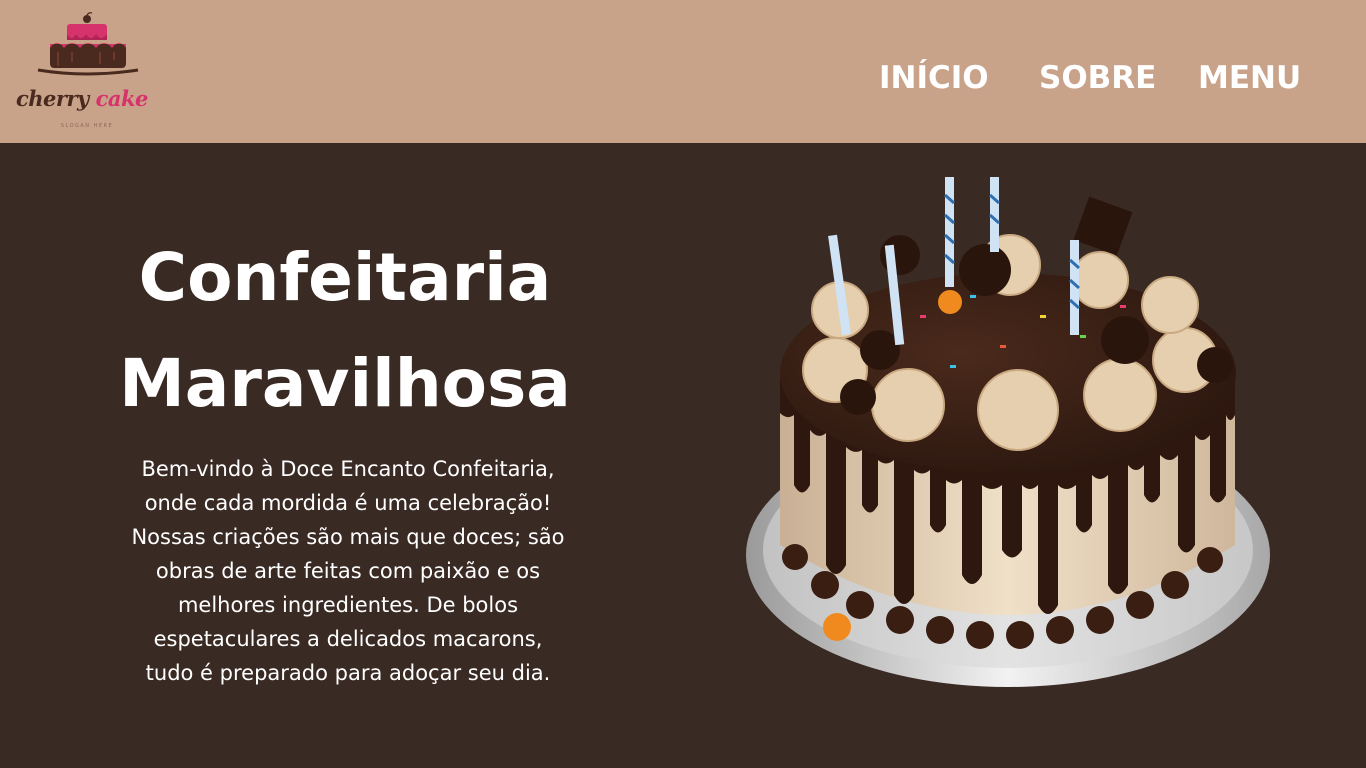 This screenshot has height=768, width=1366. I want to click on logo-slogan: SLOGAN HERE, so click(87, 126).